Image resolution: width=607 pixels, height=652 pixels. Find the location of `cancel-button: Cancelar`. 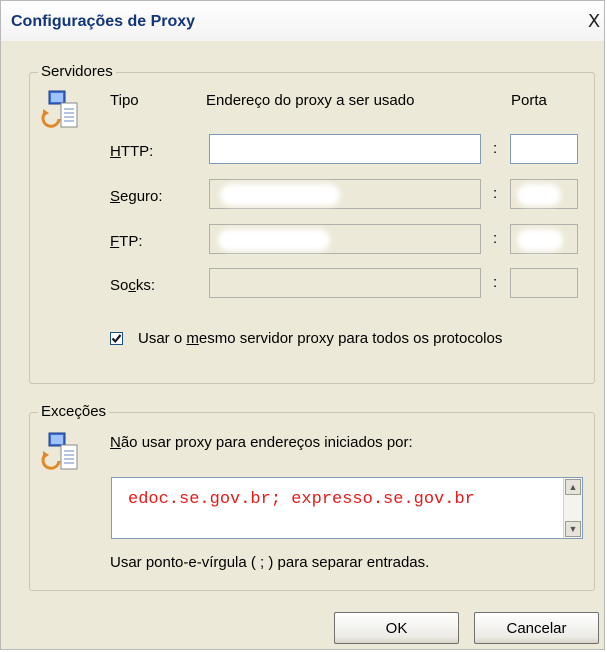

cancel-button: Cancelar is located at coordinates (536, 628).